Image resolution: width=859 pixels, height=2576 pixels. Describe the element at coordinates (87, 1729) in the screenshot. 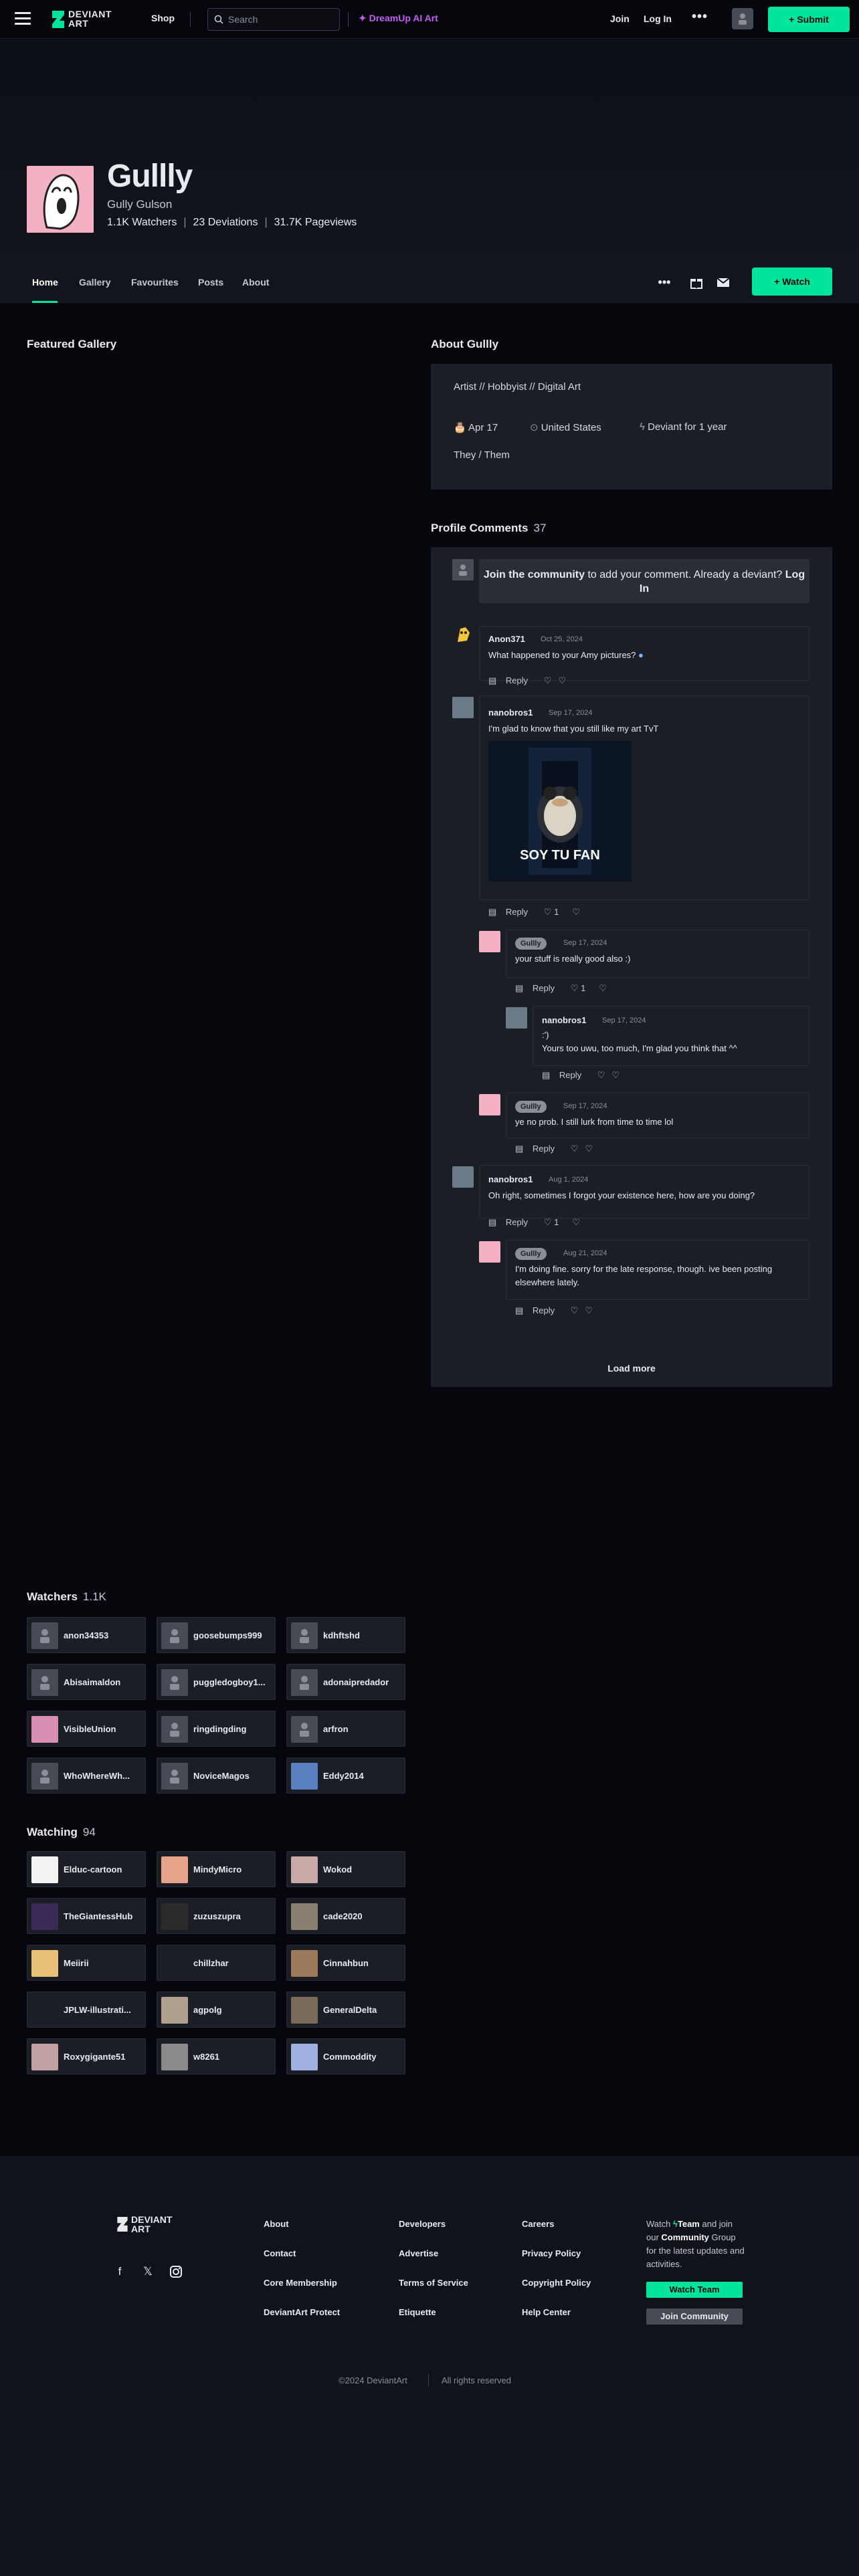

I see `watcher-card: VisibleUnion` at that location.